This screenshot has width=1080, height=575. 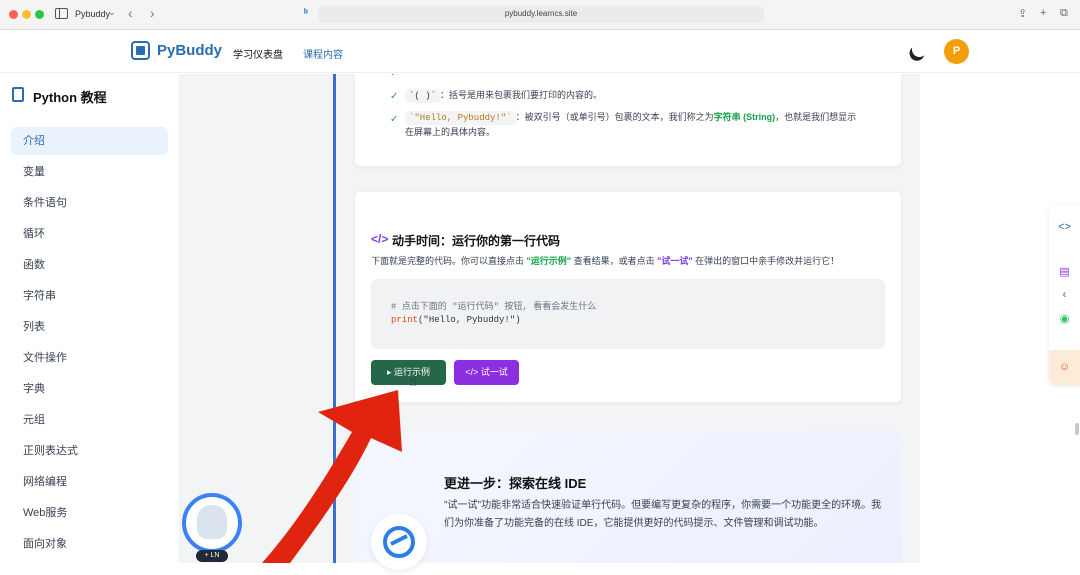 What do you see at coordinates (1064, 271) in the screenshot?
I see `notes-icon: ▤` at bounding box center [1064, 271].